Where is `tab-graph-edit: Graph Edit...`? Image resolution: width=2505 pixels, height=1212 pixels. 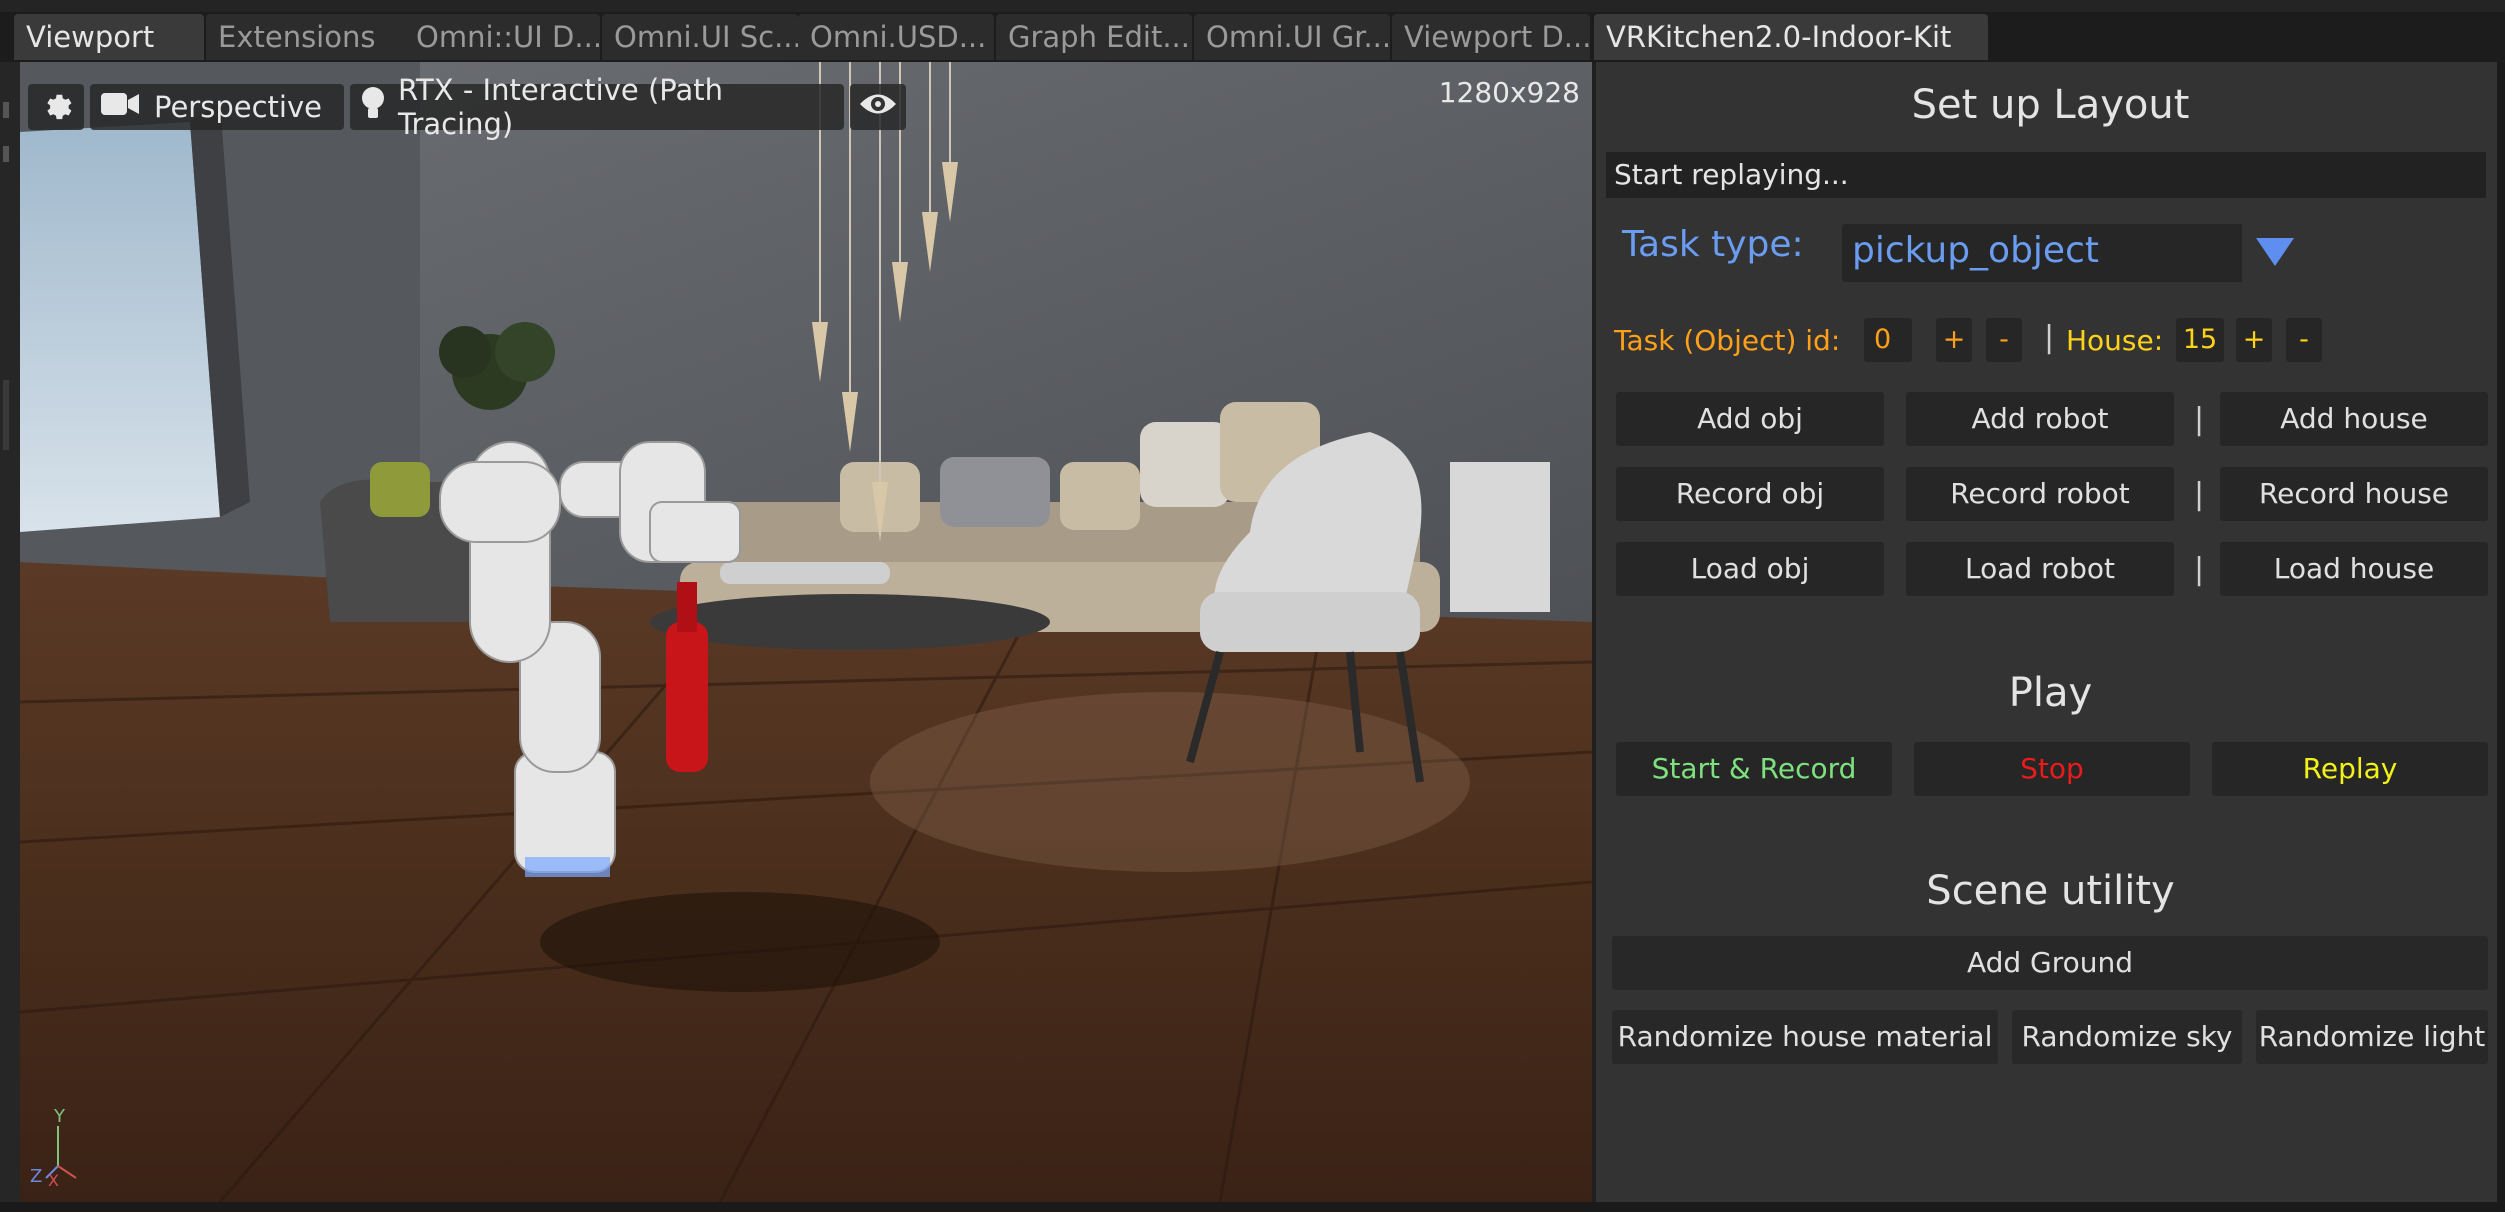
tab-graph-edit: Graph Edit... is located at coordinates (1094, 37).